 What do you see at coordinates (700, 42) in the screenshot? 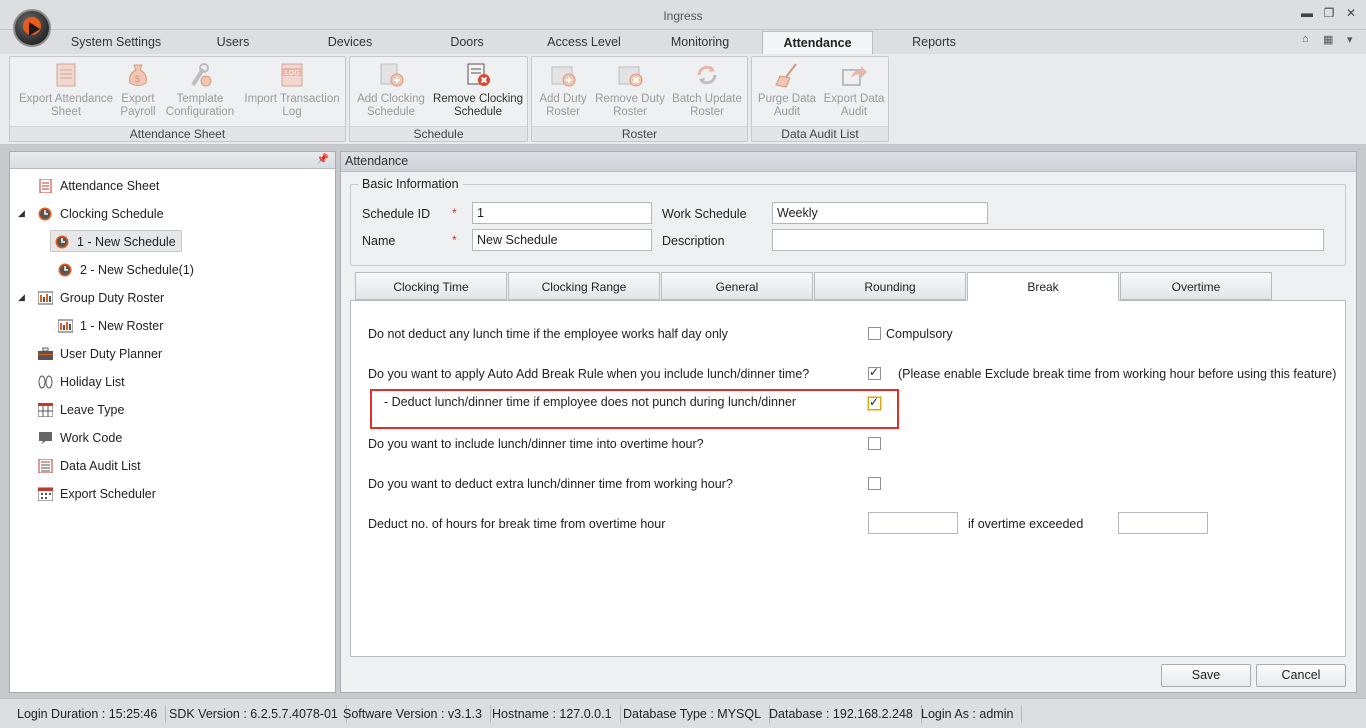
I see `tab-monitoring: Monitoring` at bounding box center [700, 42].